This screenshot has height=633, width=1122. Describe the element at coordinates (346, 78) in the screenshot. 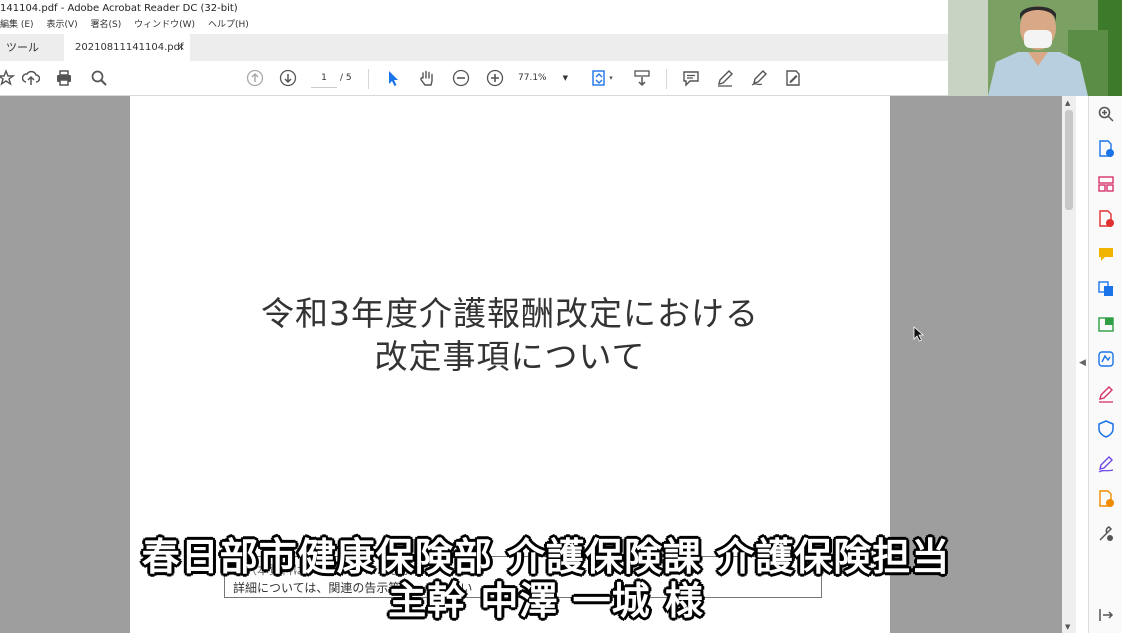

I see `page-total: / 5` at that location.